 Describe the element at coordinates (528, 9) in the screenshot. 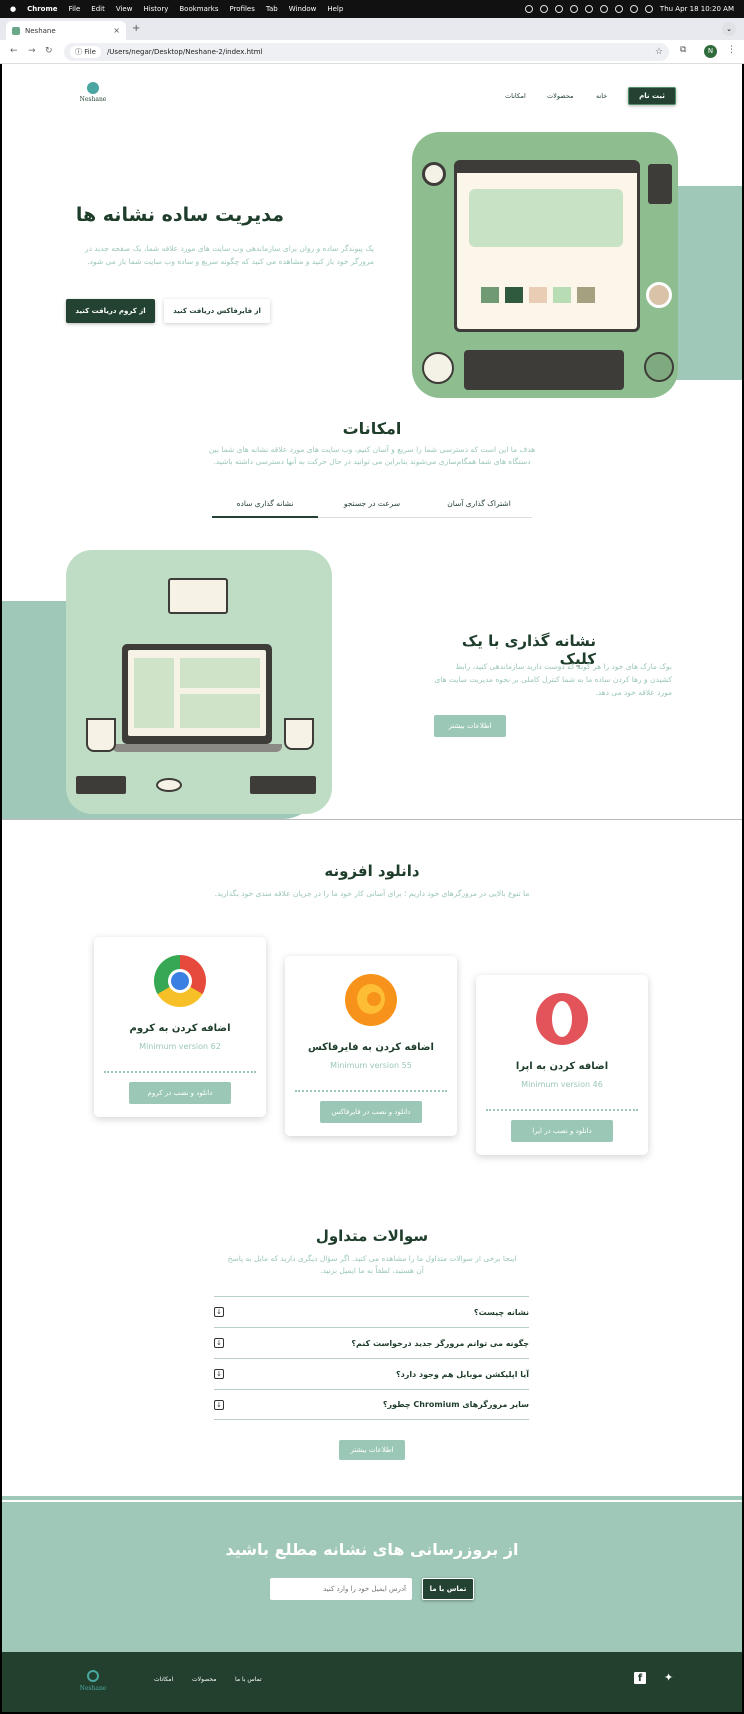

I see `status-record-icon` at that location.